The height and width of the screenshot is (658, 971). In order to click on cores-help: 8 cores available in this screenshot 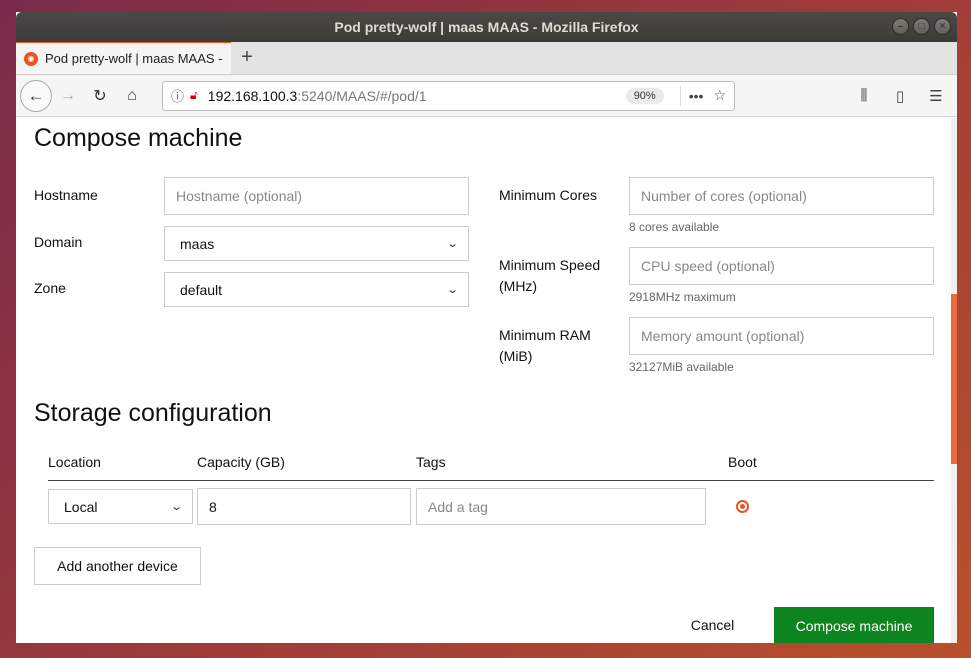, I will do `click(674, 227)`.